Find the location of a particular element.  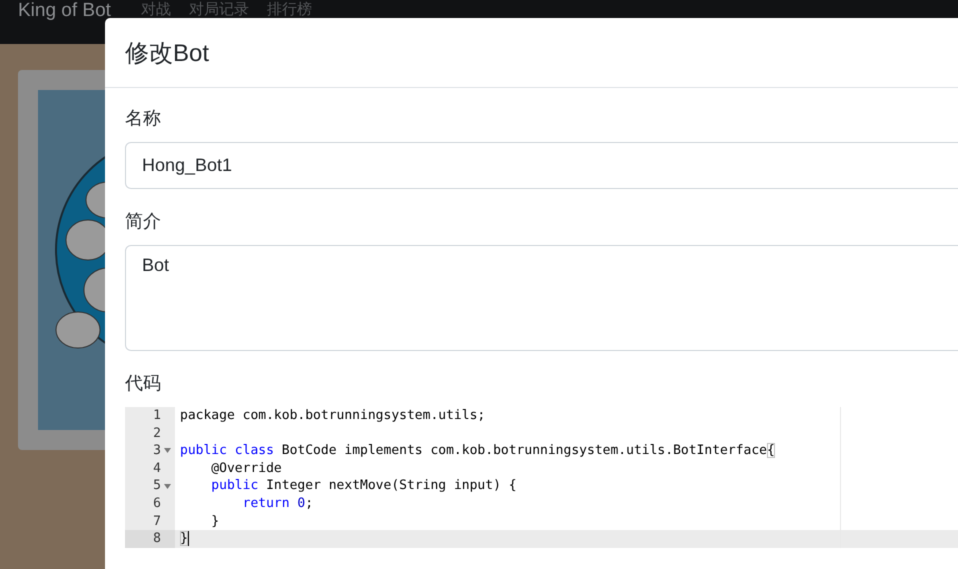

line-number: 4 is located at coordinates (156, 469).